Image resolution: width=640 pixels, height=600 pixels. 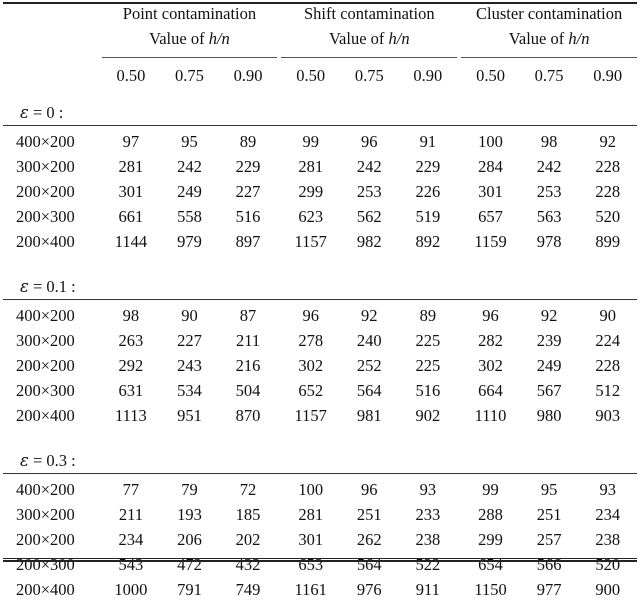 I want to click on data-cell: 100, so click(x=311, y=489).